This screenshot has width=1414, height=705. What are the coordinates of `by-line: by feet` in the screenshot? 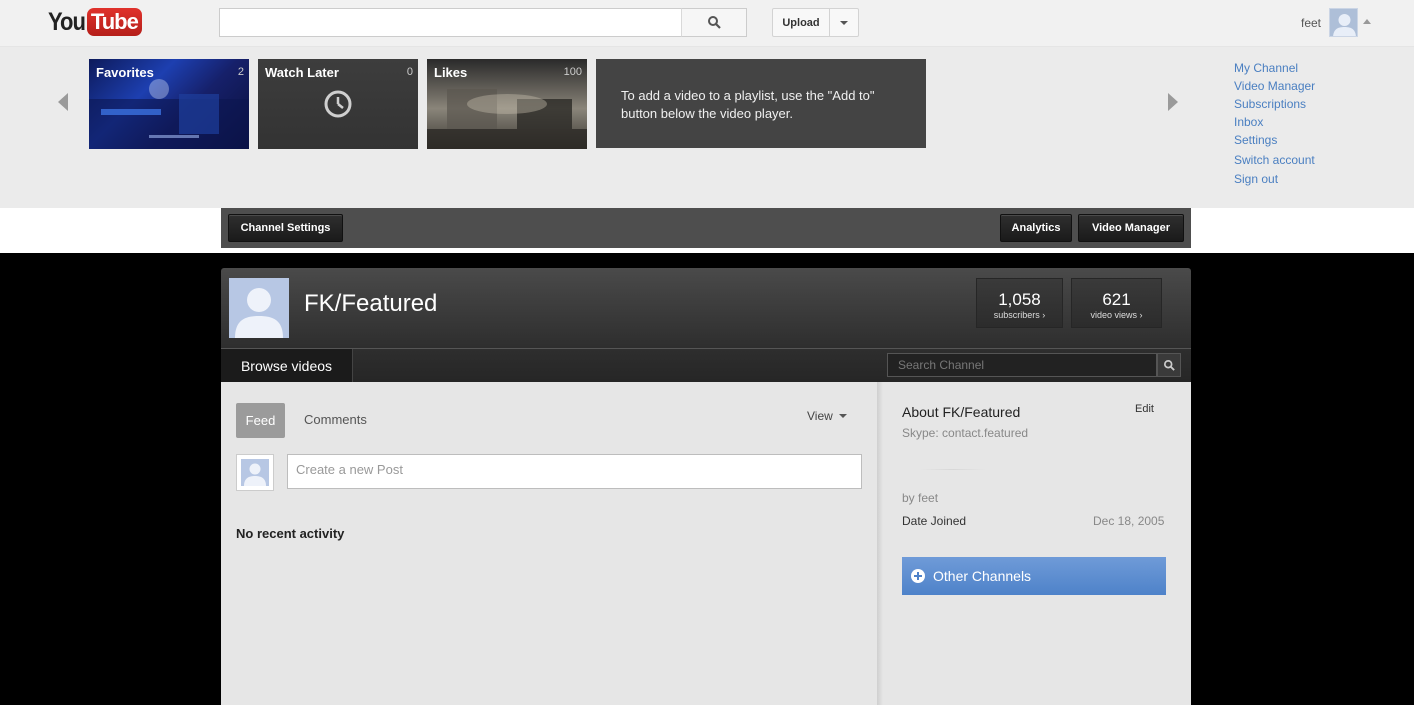 It's located at (920, 498).